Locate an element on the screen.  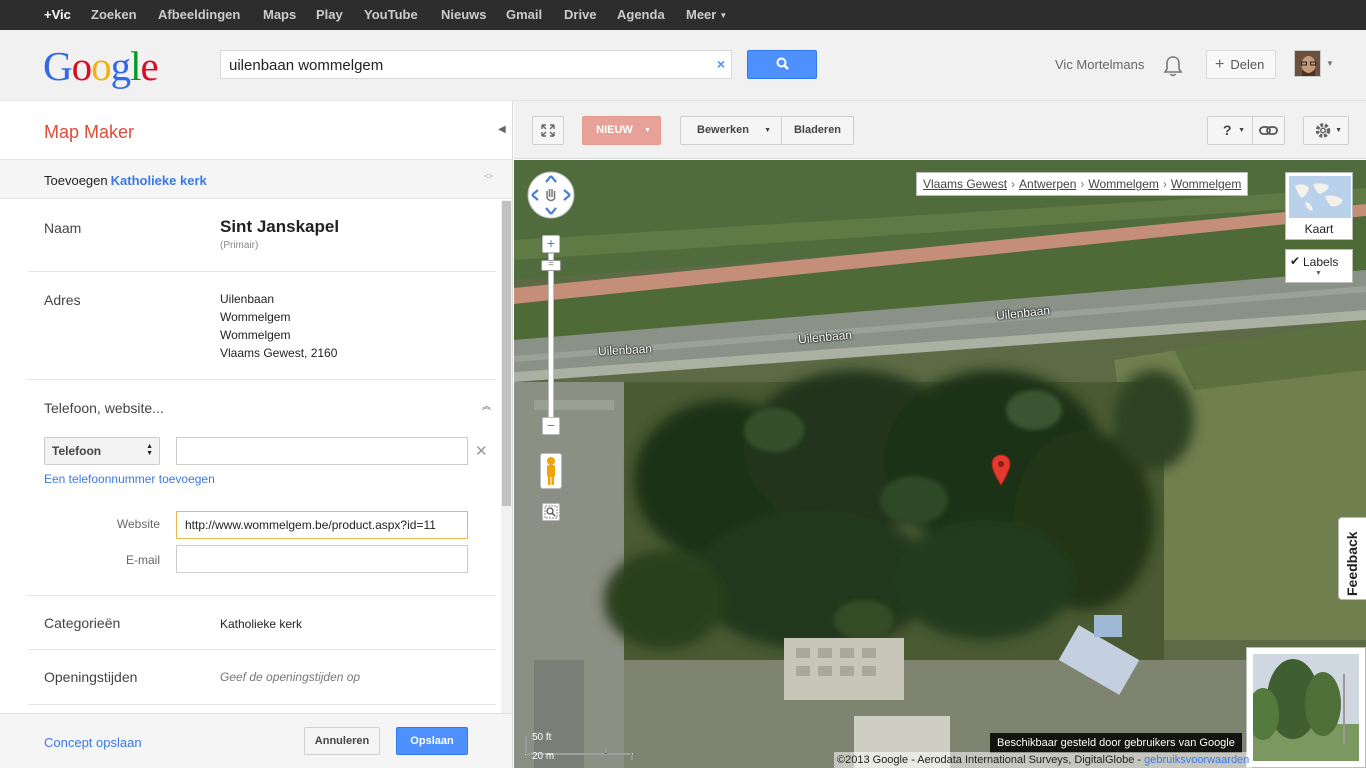
clear-search-icon: × is located at coordinates (721, 64).